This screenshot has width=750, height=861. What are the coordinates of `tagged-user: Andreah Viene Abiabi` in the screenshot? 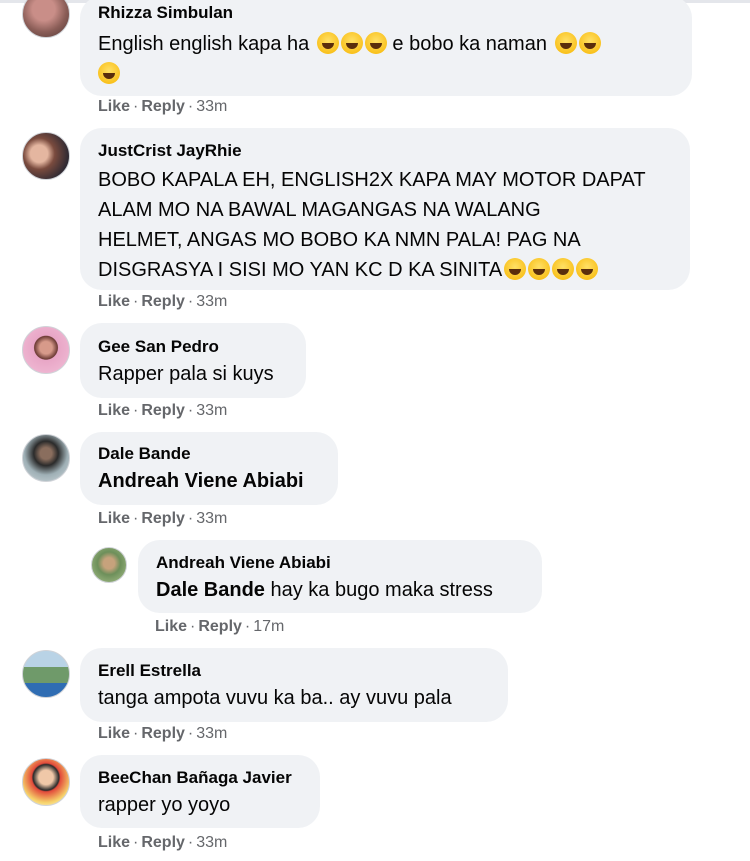 It's located at (201, 481).